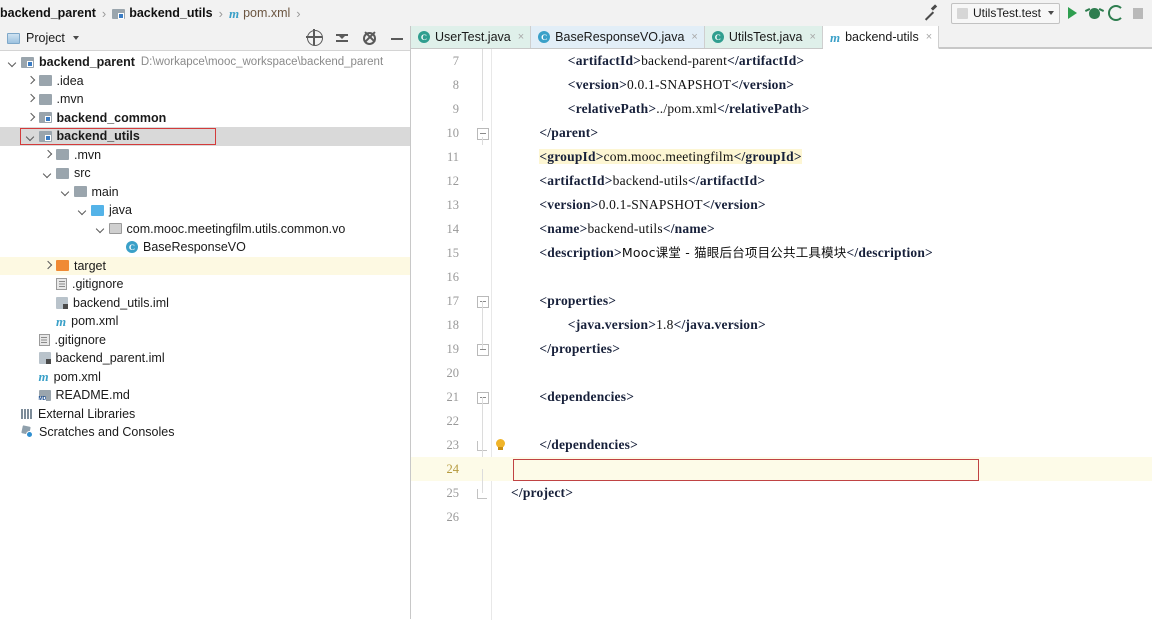 The width and height of the screenshot is (1152, 620). Describe the element at coordinates (781, 325) in the screenshot. I see `code-line-18: 18 <java.version>1.8</java.version>` at that location.